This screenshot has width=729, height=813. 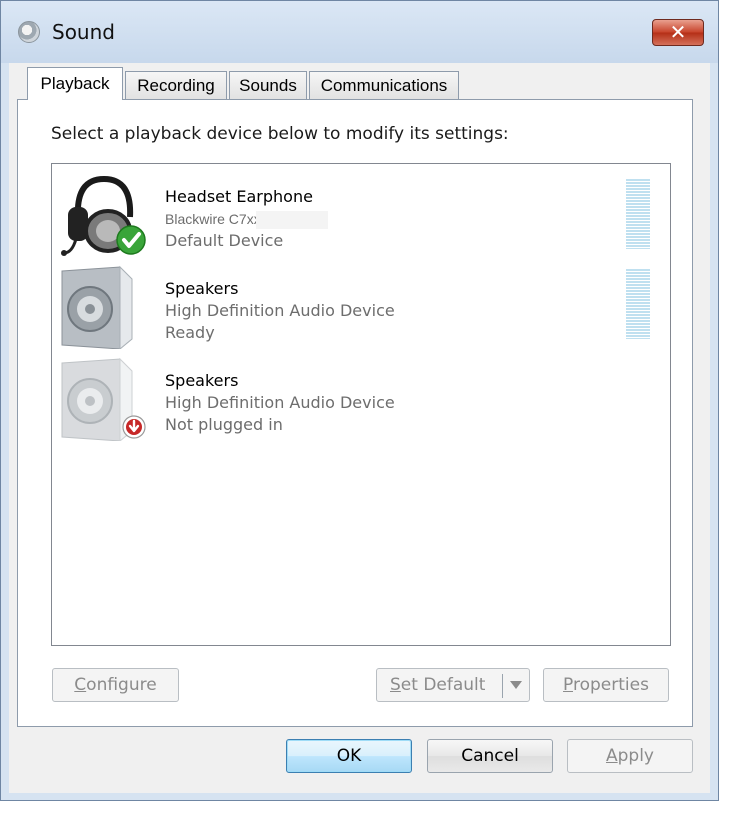 I want to click on configure-button: Configure, so click(x=115, y=685).